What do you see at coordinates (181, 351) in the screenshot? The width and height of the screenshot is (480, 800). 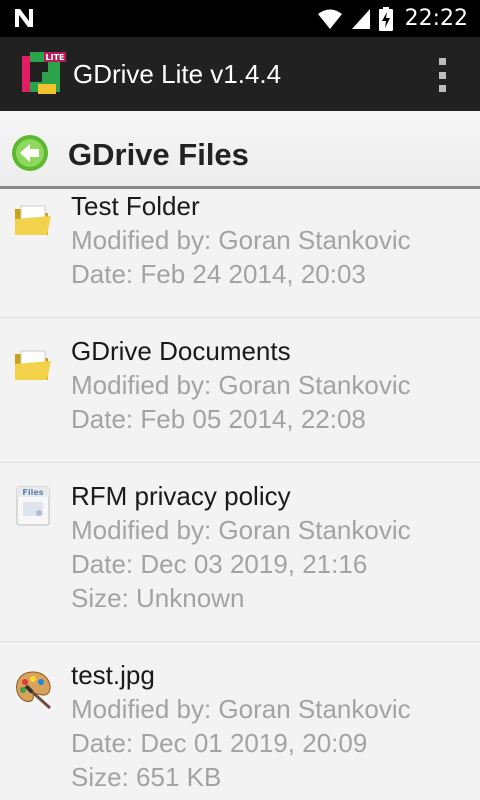 I see `file-name: GDrive Documents` at bounding box center [181, 351].